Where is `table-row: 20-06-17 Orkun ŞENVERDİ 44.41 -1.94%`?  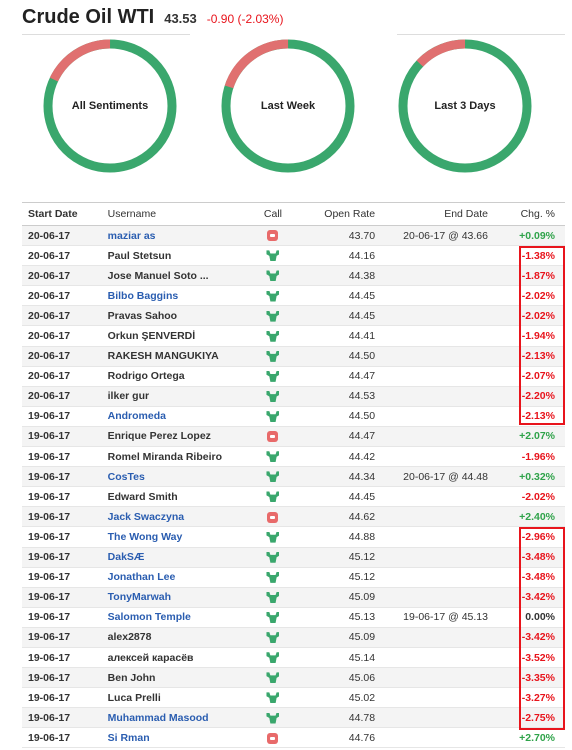
table-row: 20-06-17 Orkun ŞENVERDİ 44.41 -1.94% is located at coordinates (293, 336).